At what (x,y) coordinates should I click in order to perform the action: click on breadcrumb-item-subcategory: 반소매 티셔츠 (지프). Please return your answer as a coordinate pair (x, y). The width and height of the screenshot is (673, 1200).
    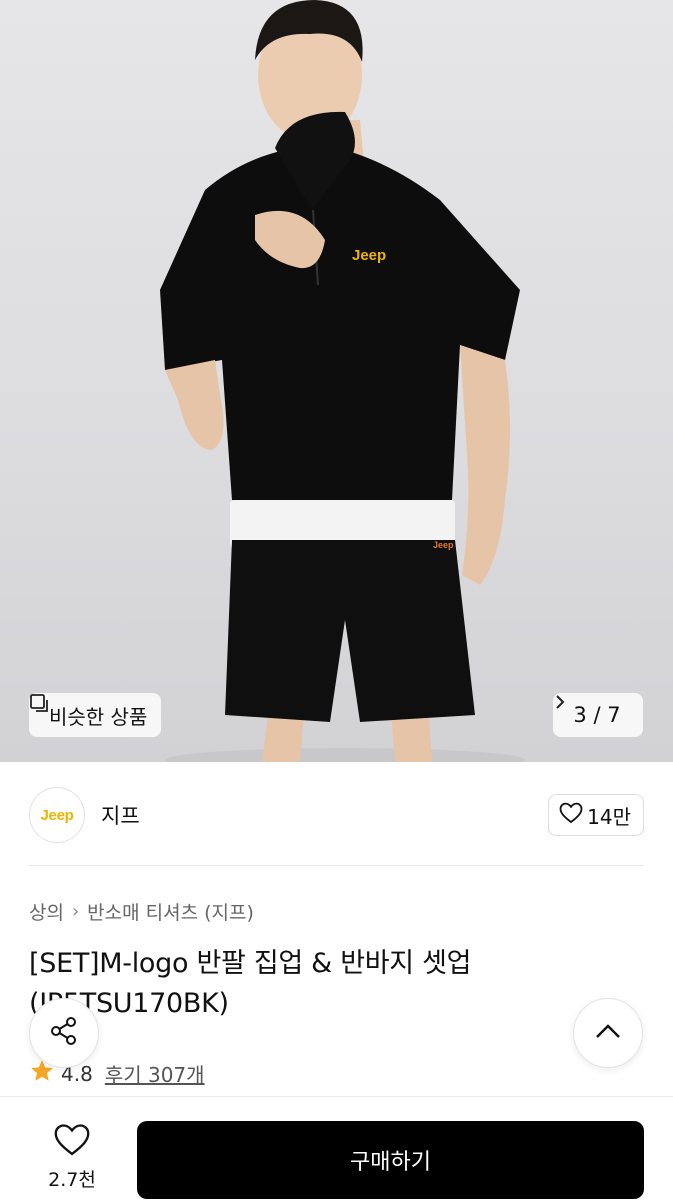
    Looking at the image, I should click on (170, 911).